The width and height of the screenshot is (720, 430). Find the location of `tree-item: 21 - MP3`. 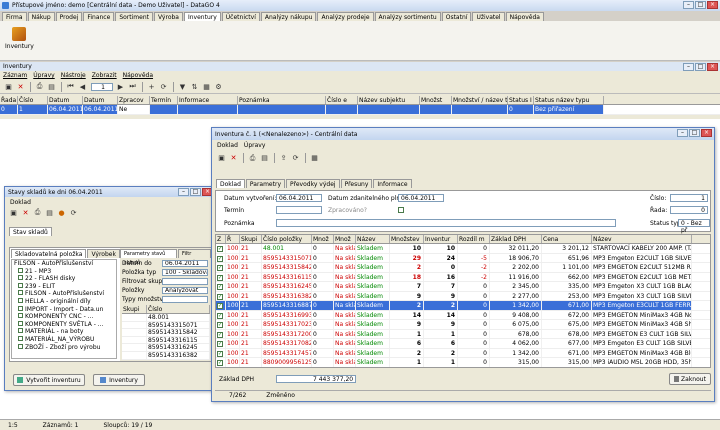

tree-item: 21 - MP3 is located at coordinates (64, 271).